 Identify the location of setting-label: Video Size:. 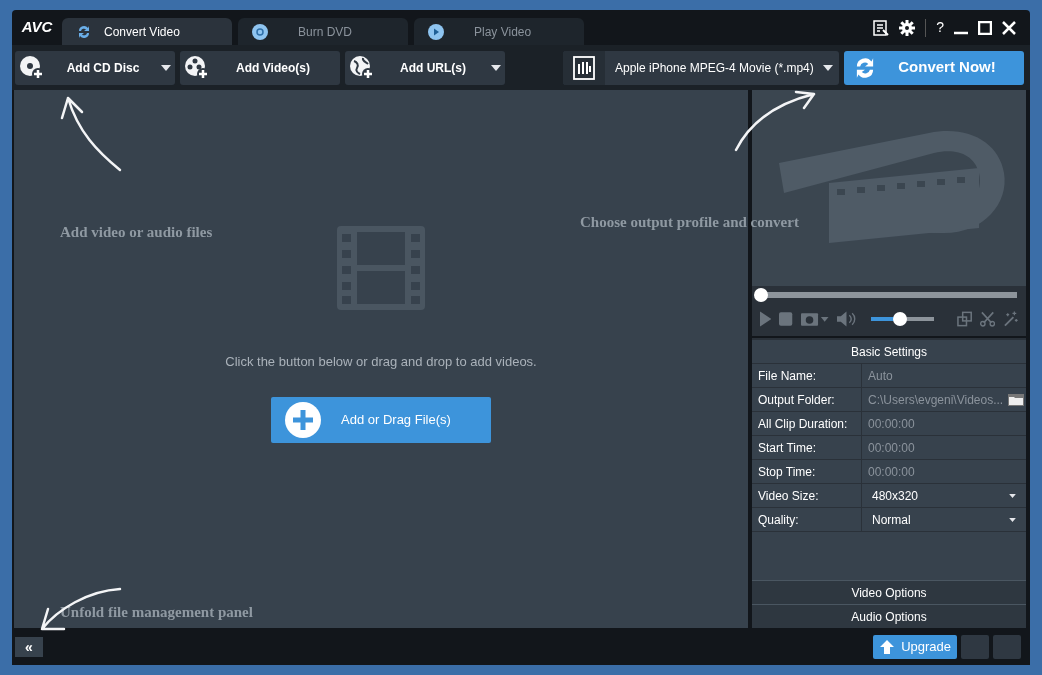
(807, 495).